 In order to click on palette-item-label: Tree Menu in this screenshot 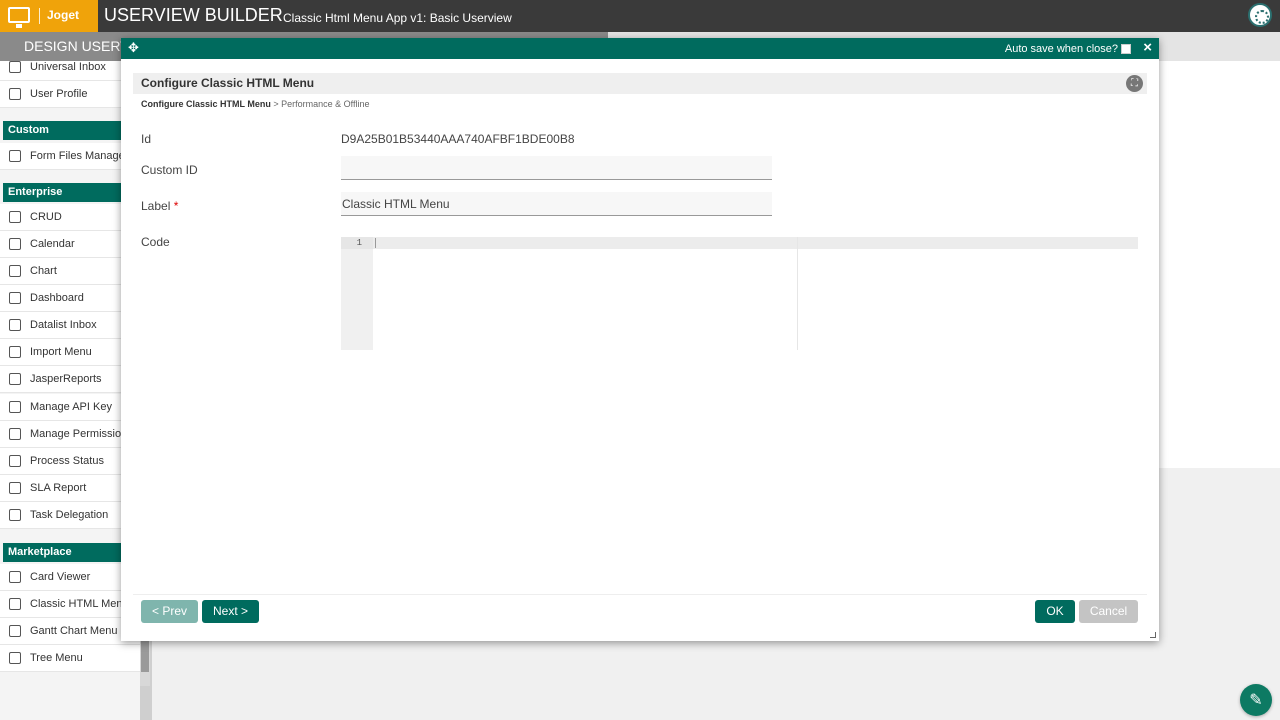, I will do `click(56, 658)`.